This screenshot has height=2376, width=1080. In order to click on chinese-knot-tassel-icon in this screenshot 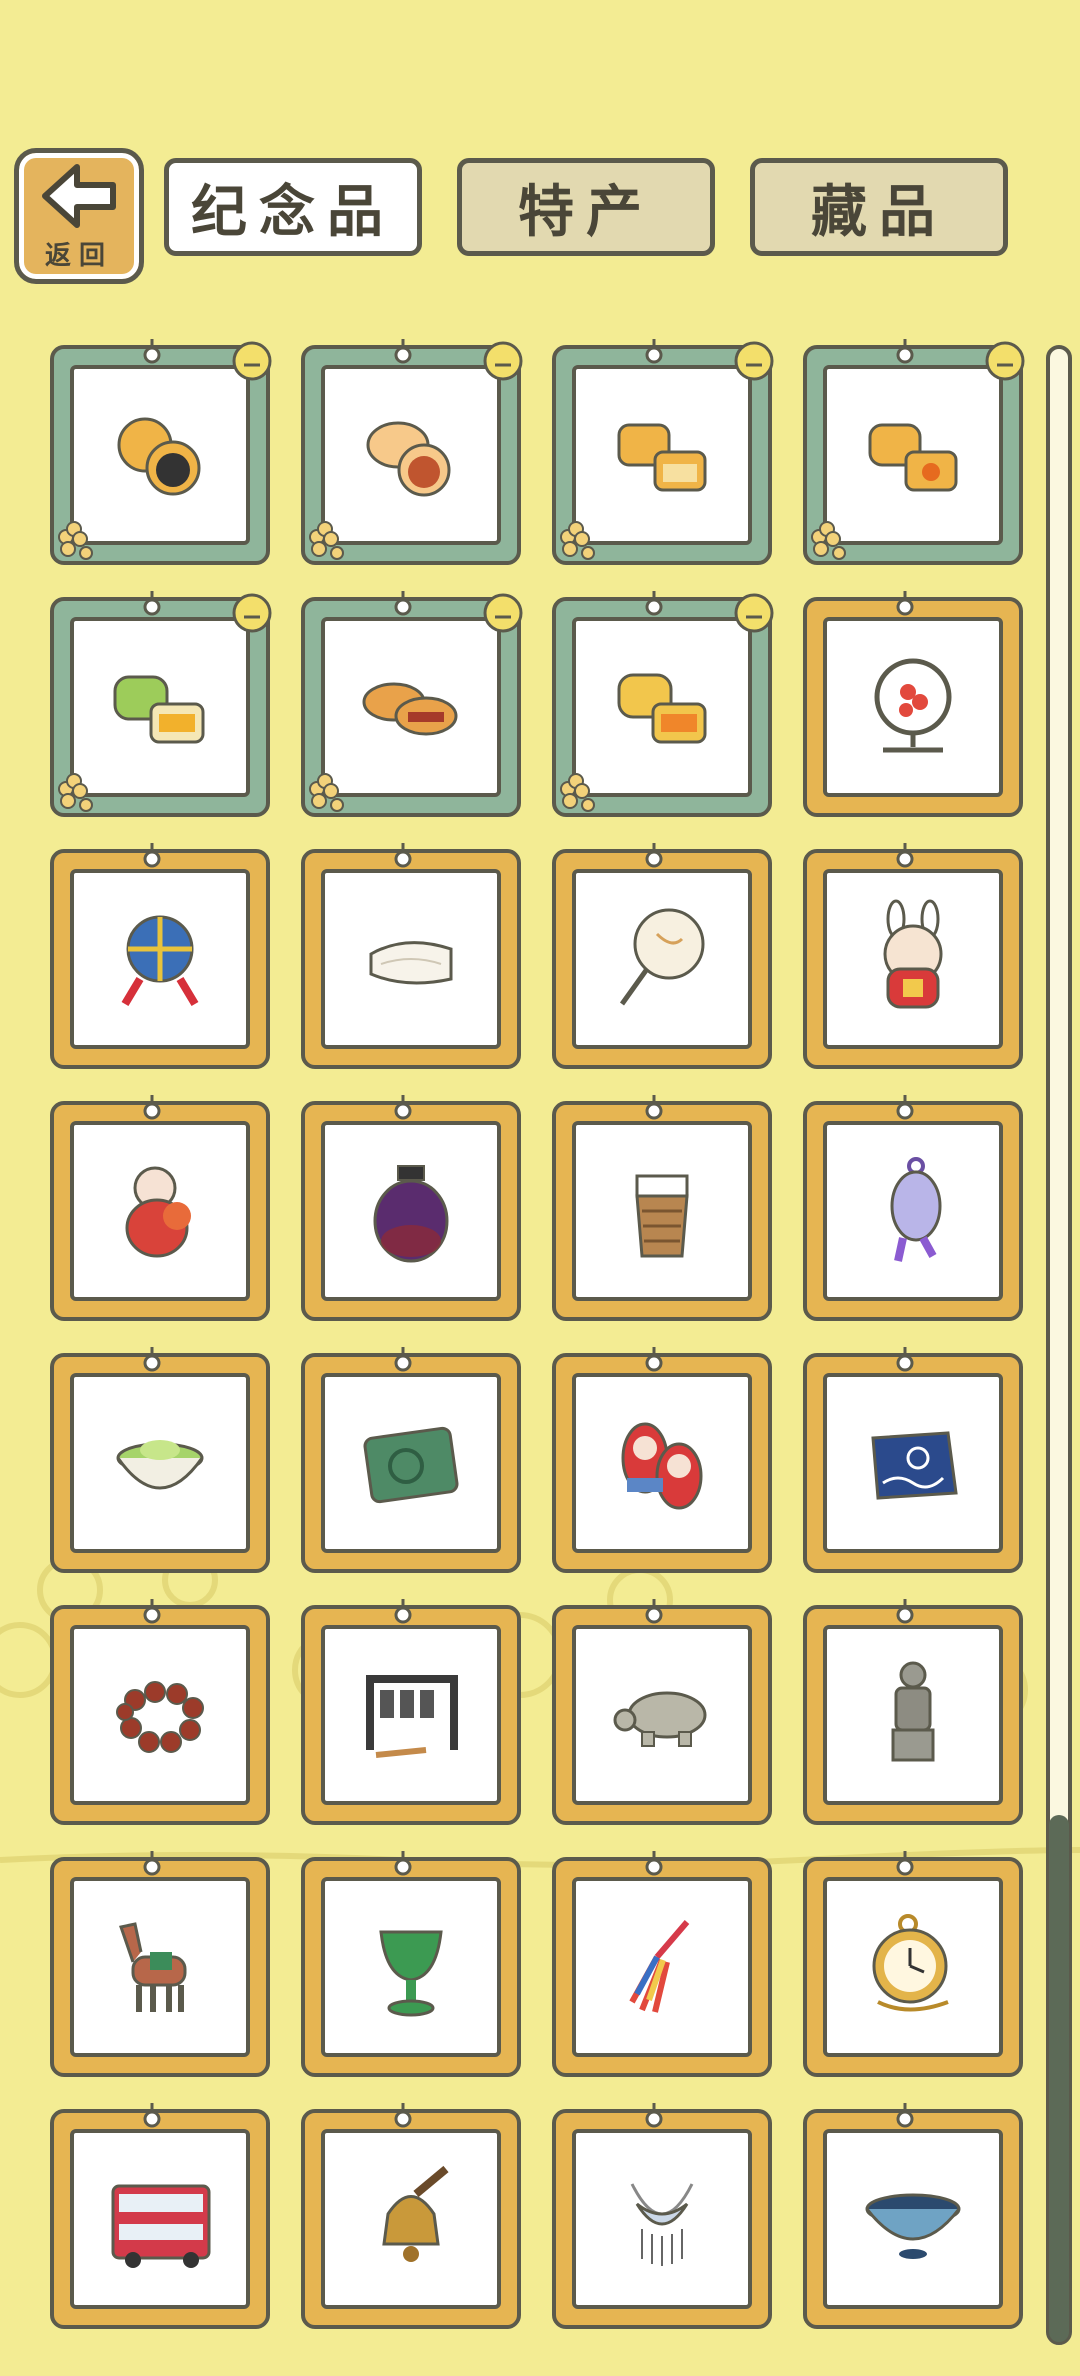, I will do `click(659, 1966)`.